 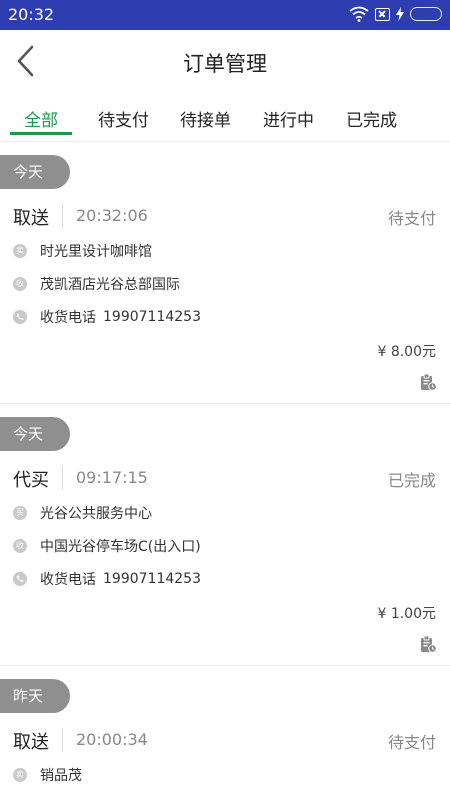 What do you see at coordinates (382, 14) in the screenshot?
I see `no-sim-icon` at bounding box center [382, 14].